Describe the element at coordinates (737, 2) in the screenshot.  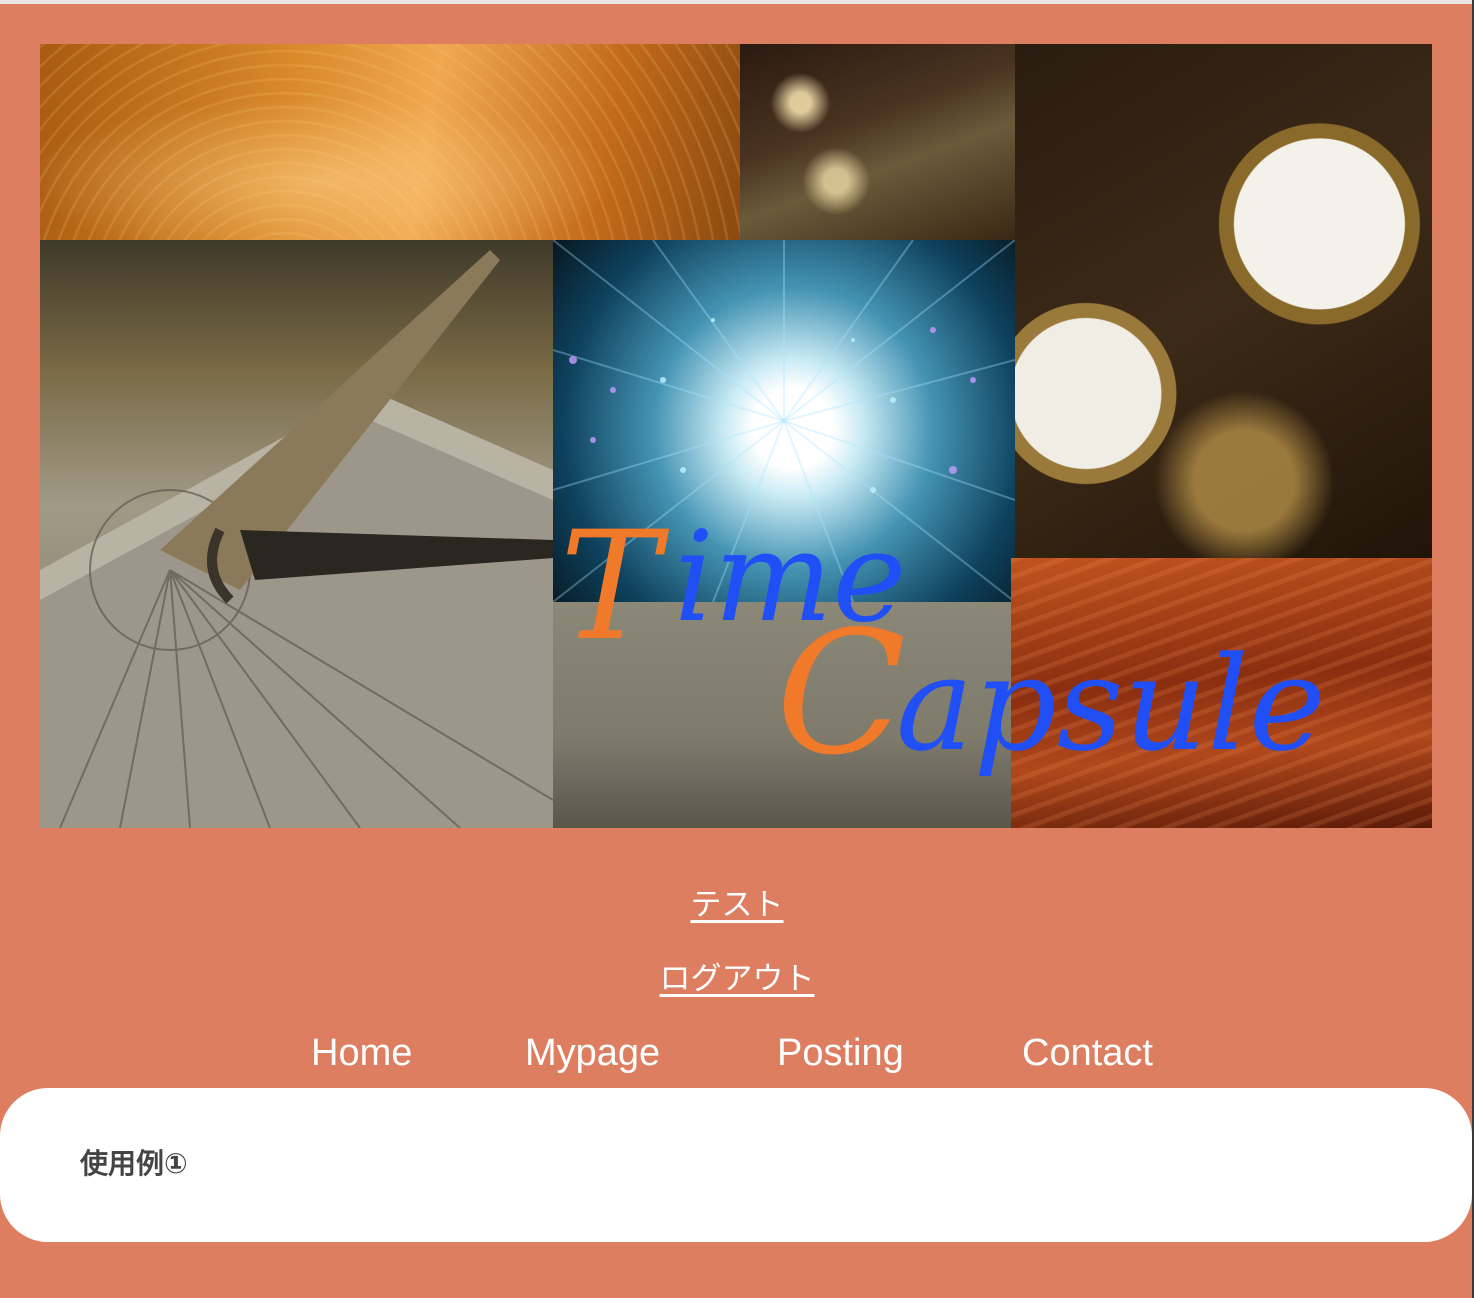
I see `top-border` at that location.